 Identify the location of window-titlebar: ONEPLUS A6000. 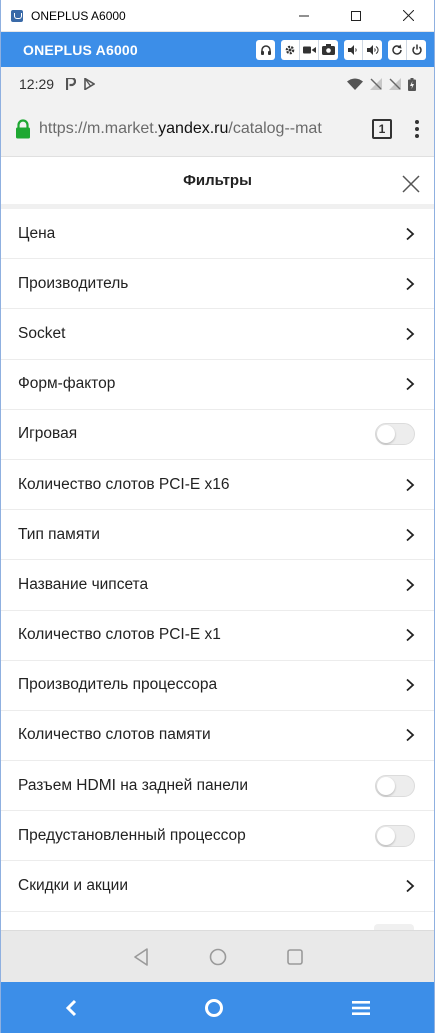
(217, 16).